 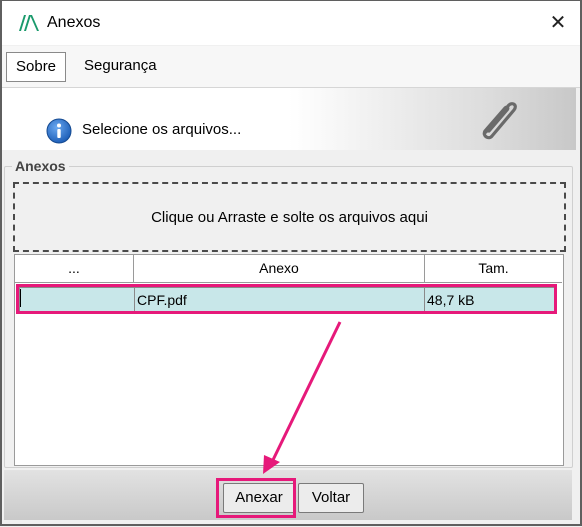 I want to click on voltar-button-label: Voltar, so click(x=331, y=497).